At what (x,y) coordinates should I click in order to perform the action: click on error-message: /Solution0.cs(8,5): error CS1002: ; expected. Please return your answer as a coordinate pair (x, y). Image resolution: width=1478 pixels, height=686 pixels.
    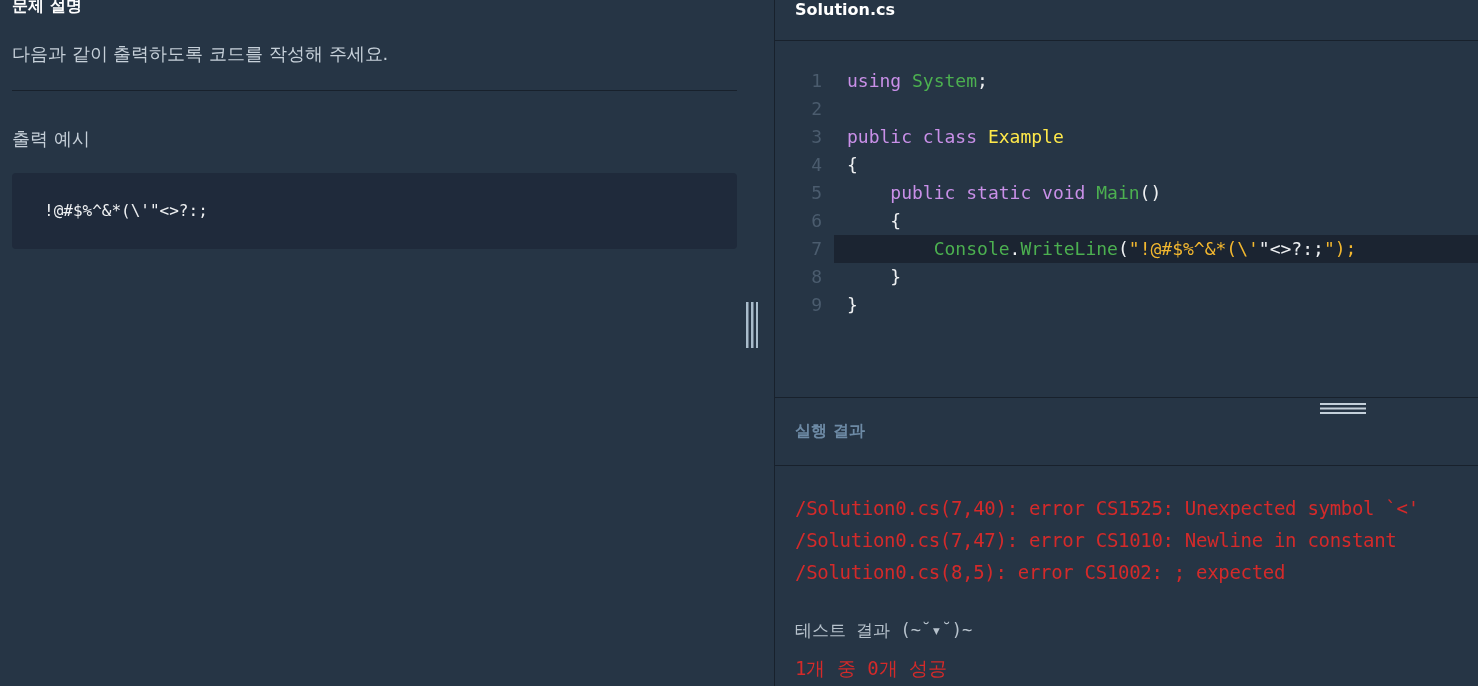
    Looking at the image, I should click on (1041, 572).